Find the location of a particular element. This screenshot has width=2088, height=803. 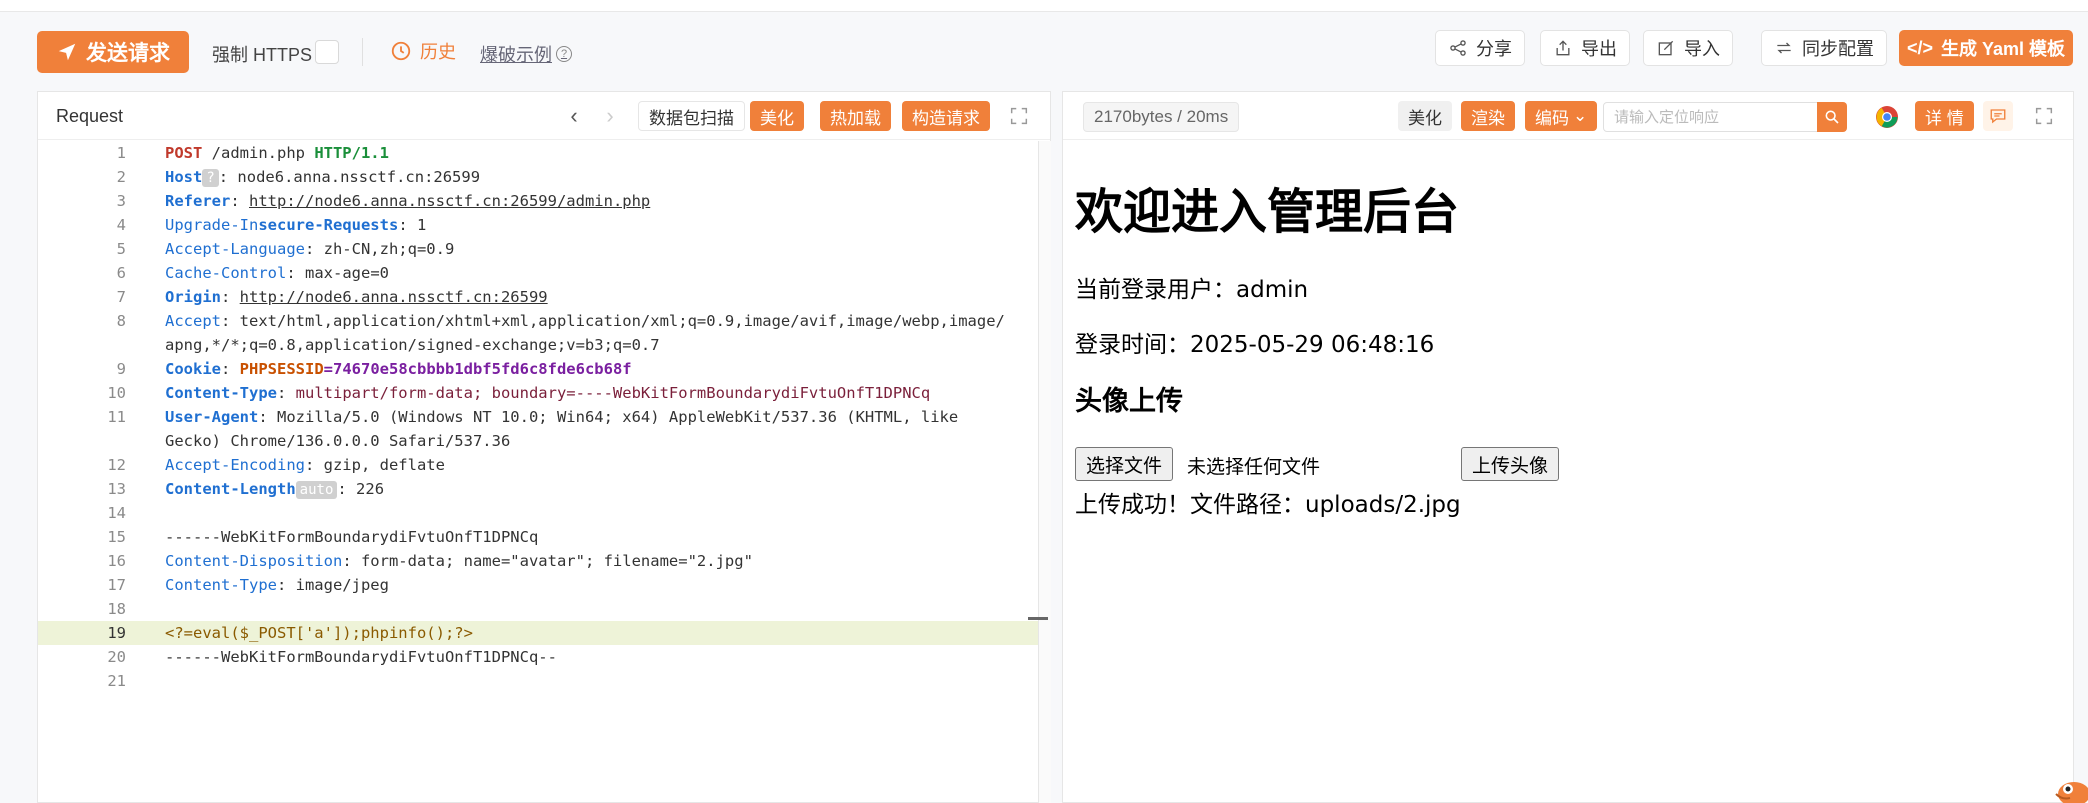

login-time-text: 登录时间：2025-05-29 06:48:16 is located at coordinates (1255, 345).